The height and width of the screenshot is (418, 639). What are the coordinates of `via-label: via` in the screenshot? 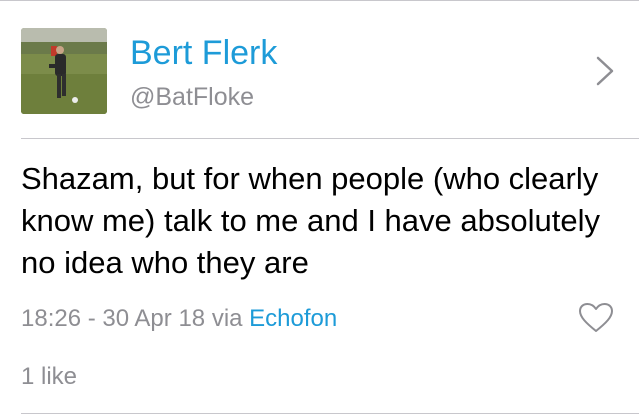 It's located at (227, 318).